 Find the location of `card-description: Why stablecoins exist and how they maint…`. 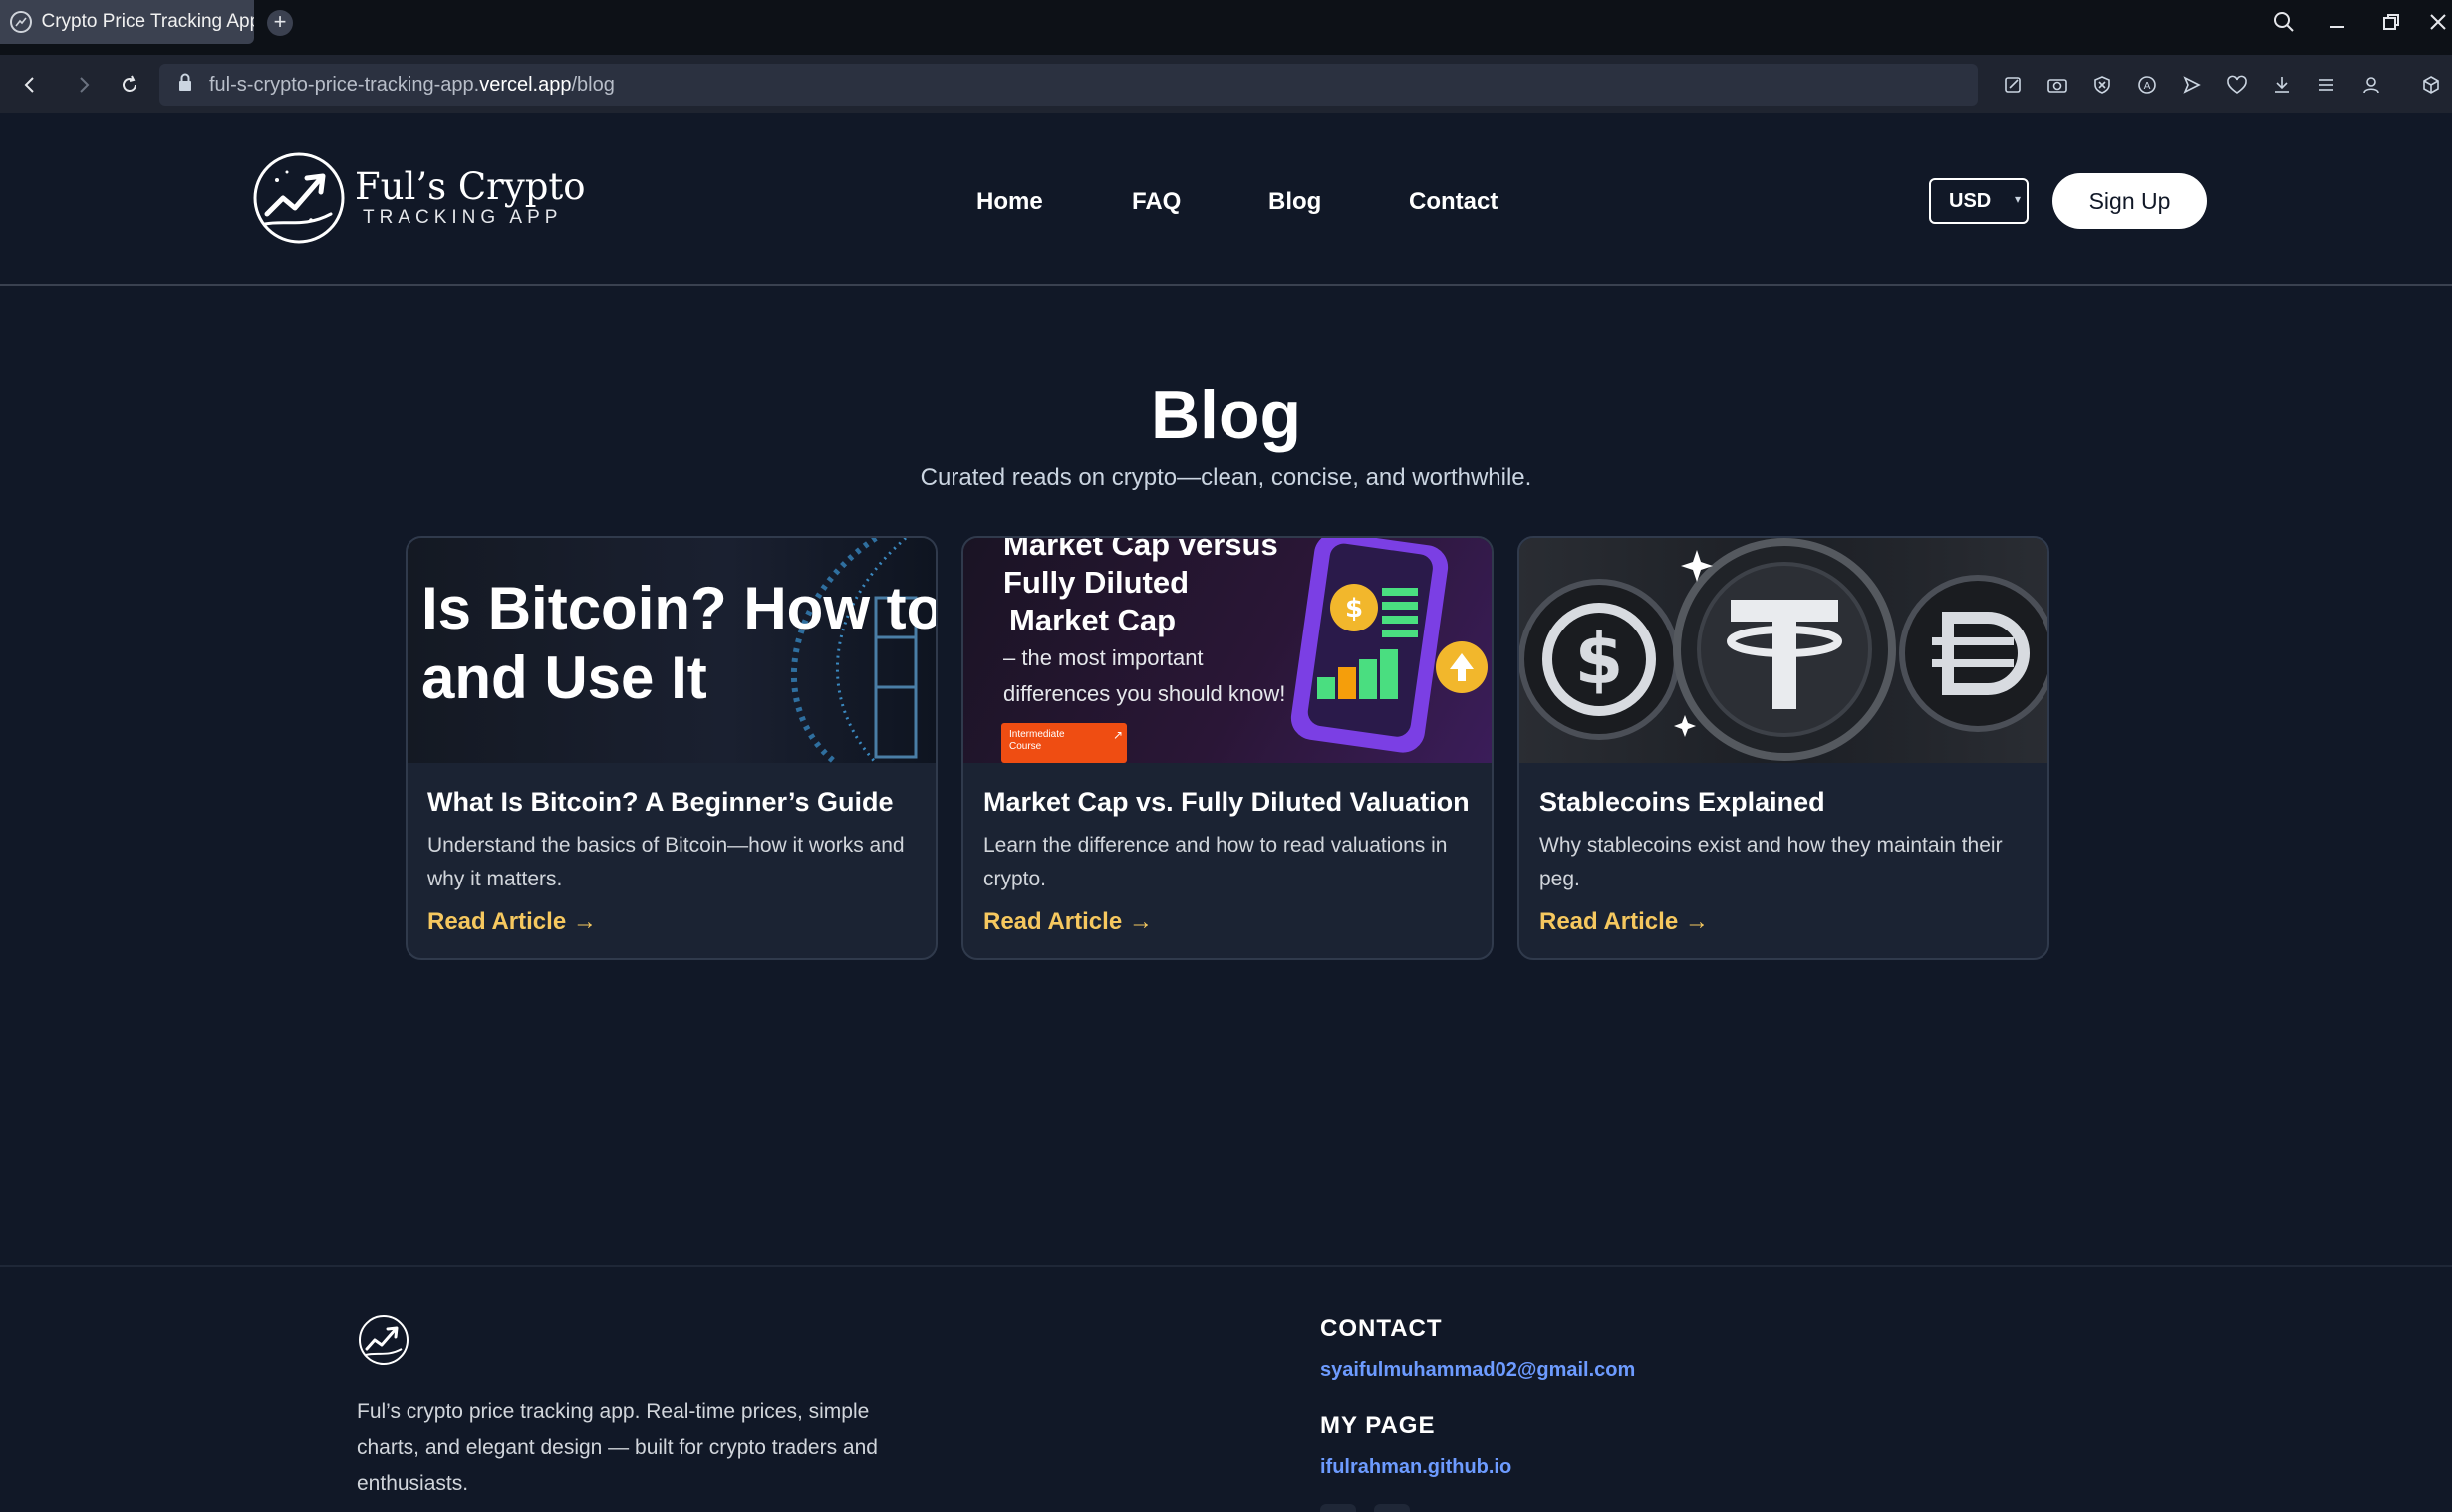

card-description: Why stablecoins exist and how they maint… is located at coordinates (1771, 862).